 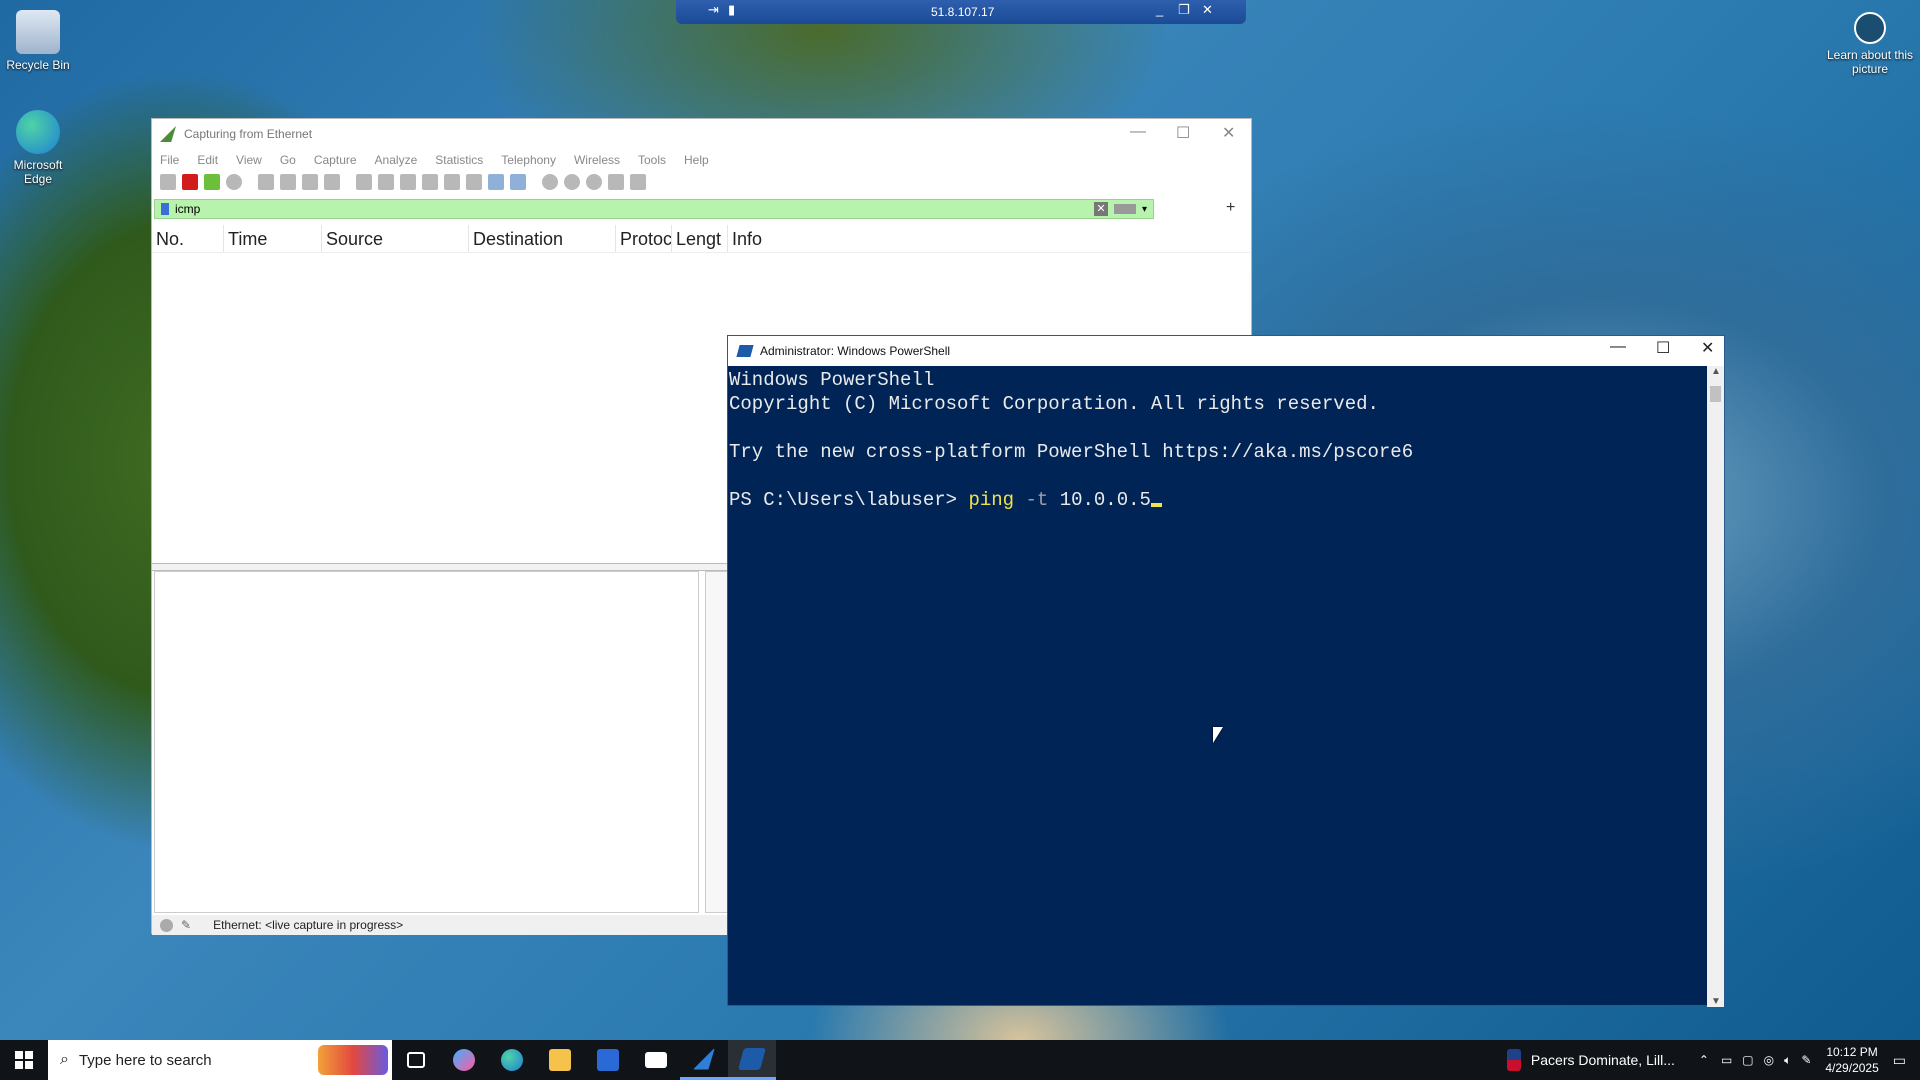 I want to click on apply-filter-icon, so click(x=1124, y=209).